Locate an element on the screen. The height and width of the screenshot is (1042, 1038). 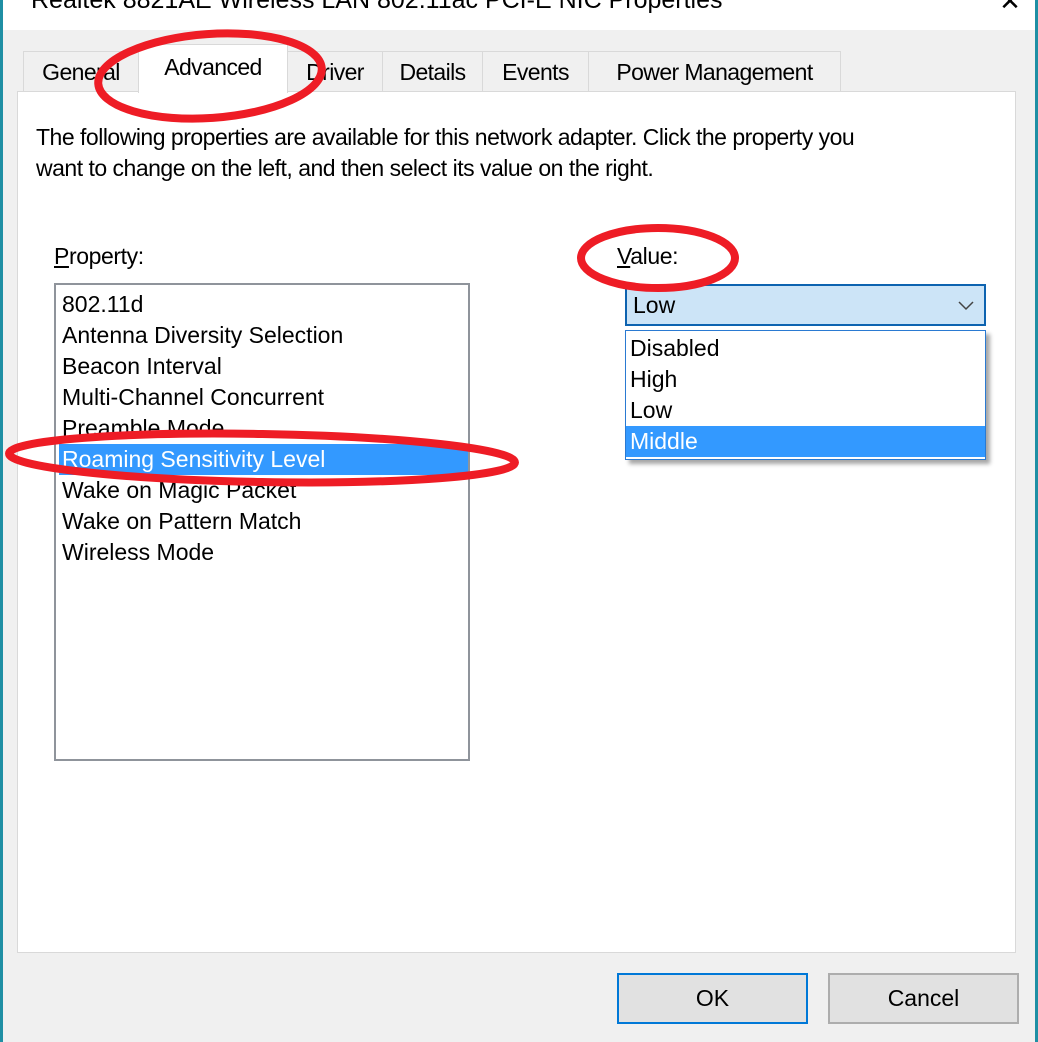
value-label-rest: alue: is located at coordinates (654, 256).